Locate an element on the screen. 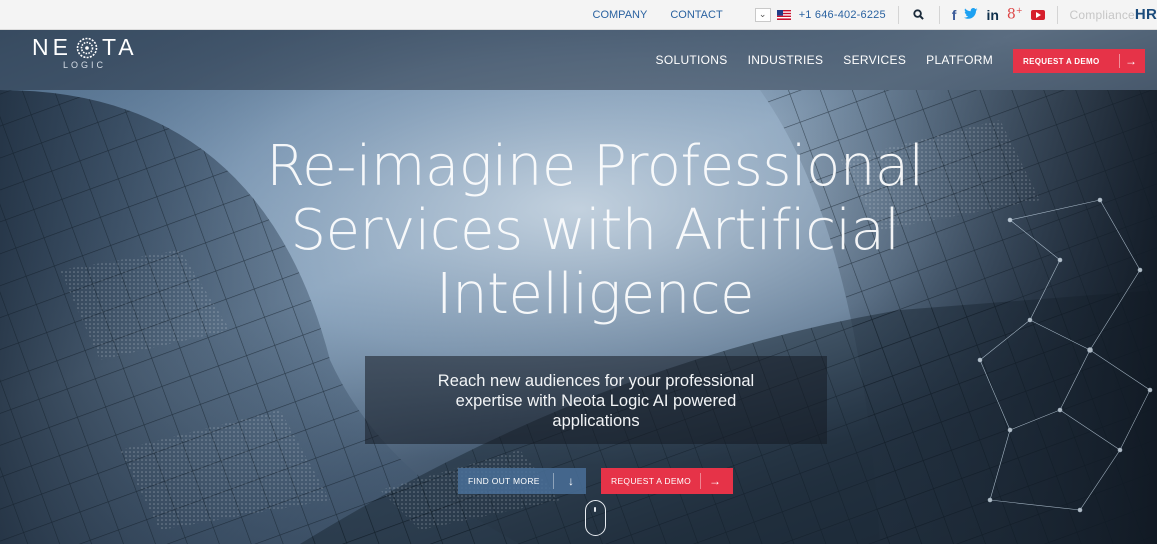  request-demo-nav-label: REQUEST A DEMO is located at coordinates (1061, 61).